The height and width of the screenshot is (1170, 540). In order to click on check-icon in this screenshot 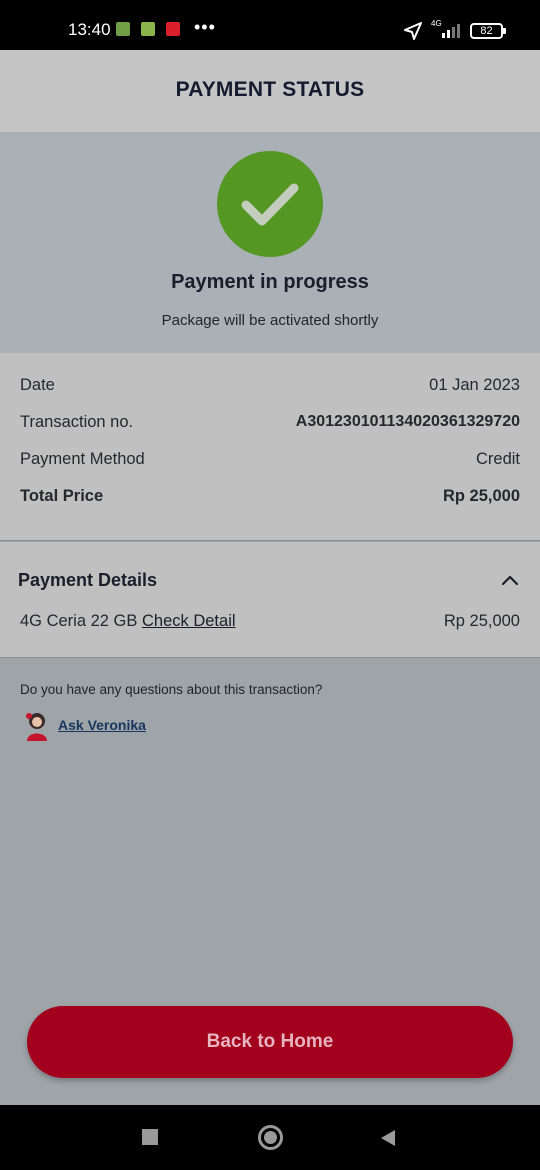, I will do `click(270, 204)`.